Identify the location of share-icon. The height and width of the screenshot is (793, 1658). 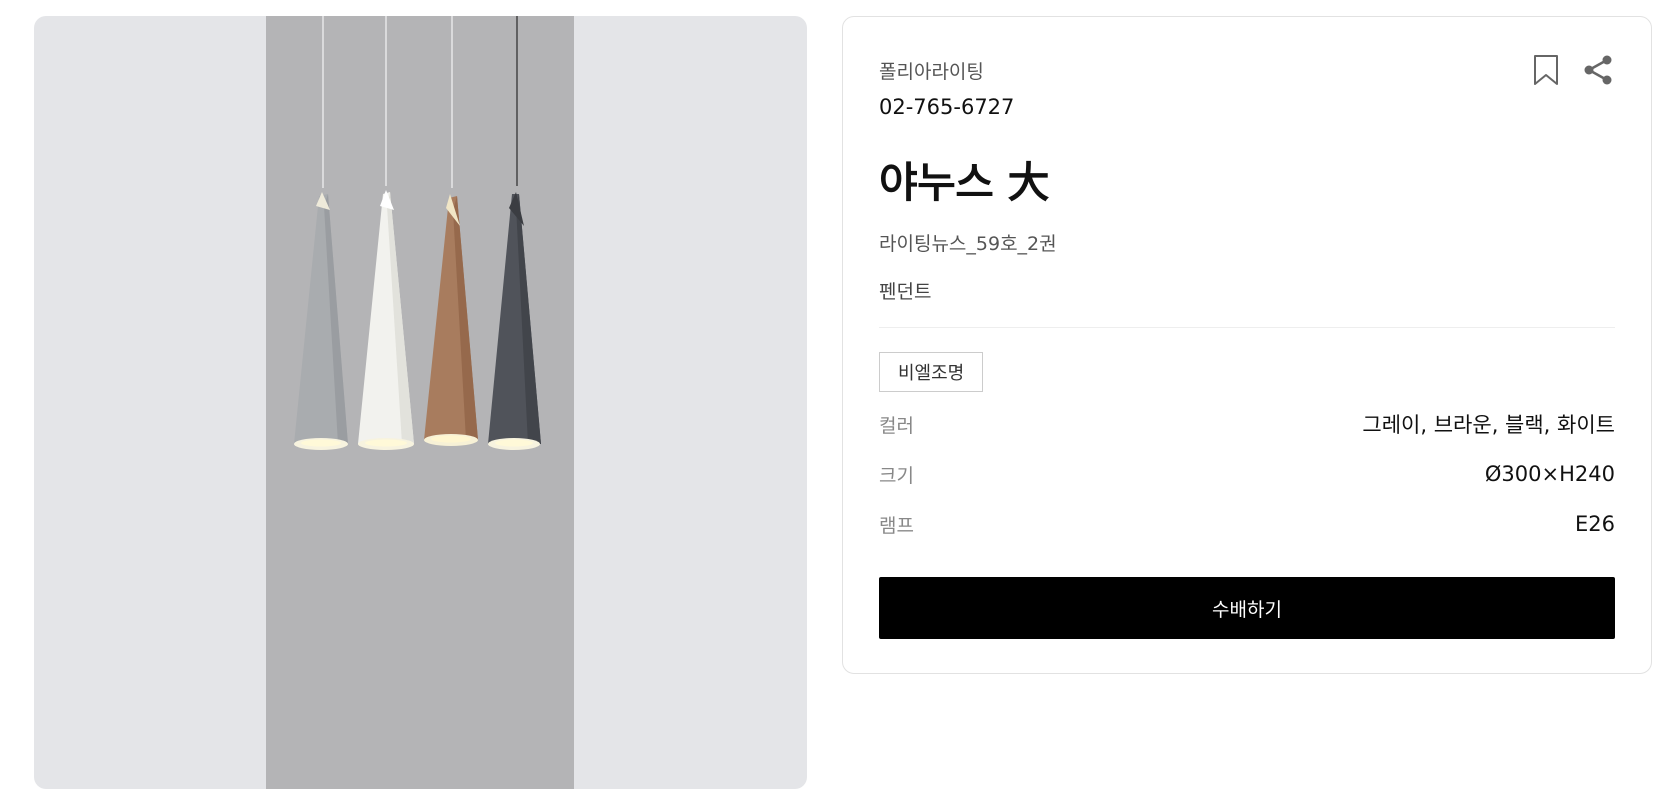
(1598, 70).